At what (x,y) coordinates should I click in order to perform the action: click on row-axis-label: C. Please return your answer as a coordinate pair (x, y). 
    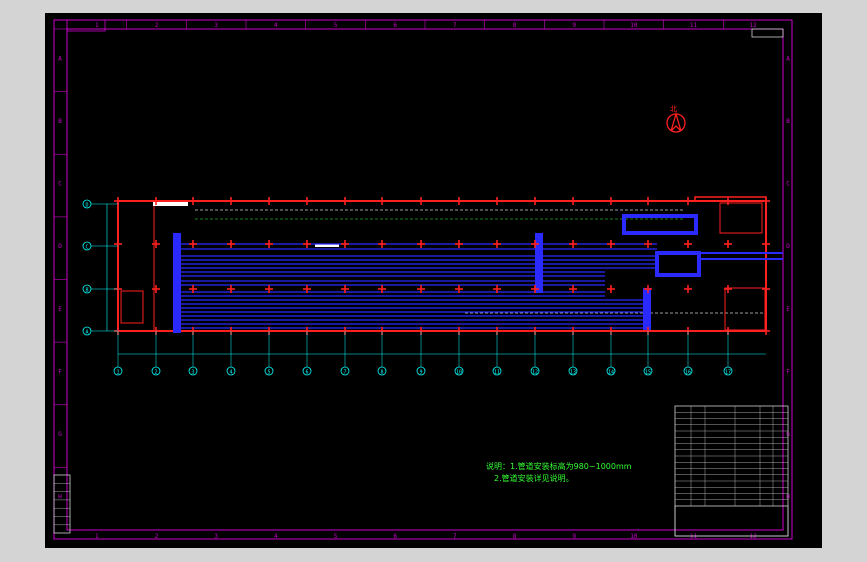
    Looking at the image, I should click on (86, 248).